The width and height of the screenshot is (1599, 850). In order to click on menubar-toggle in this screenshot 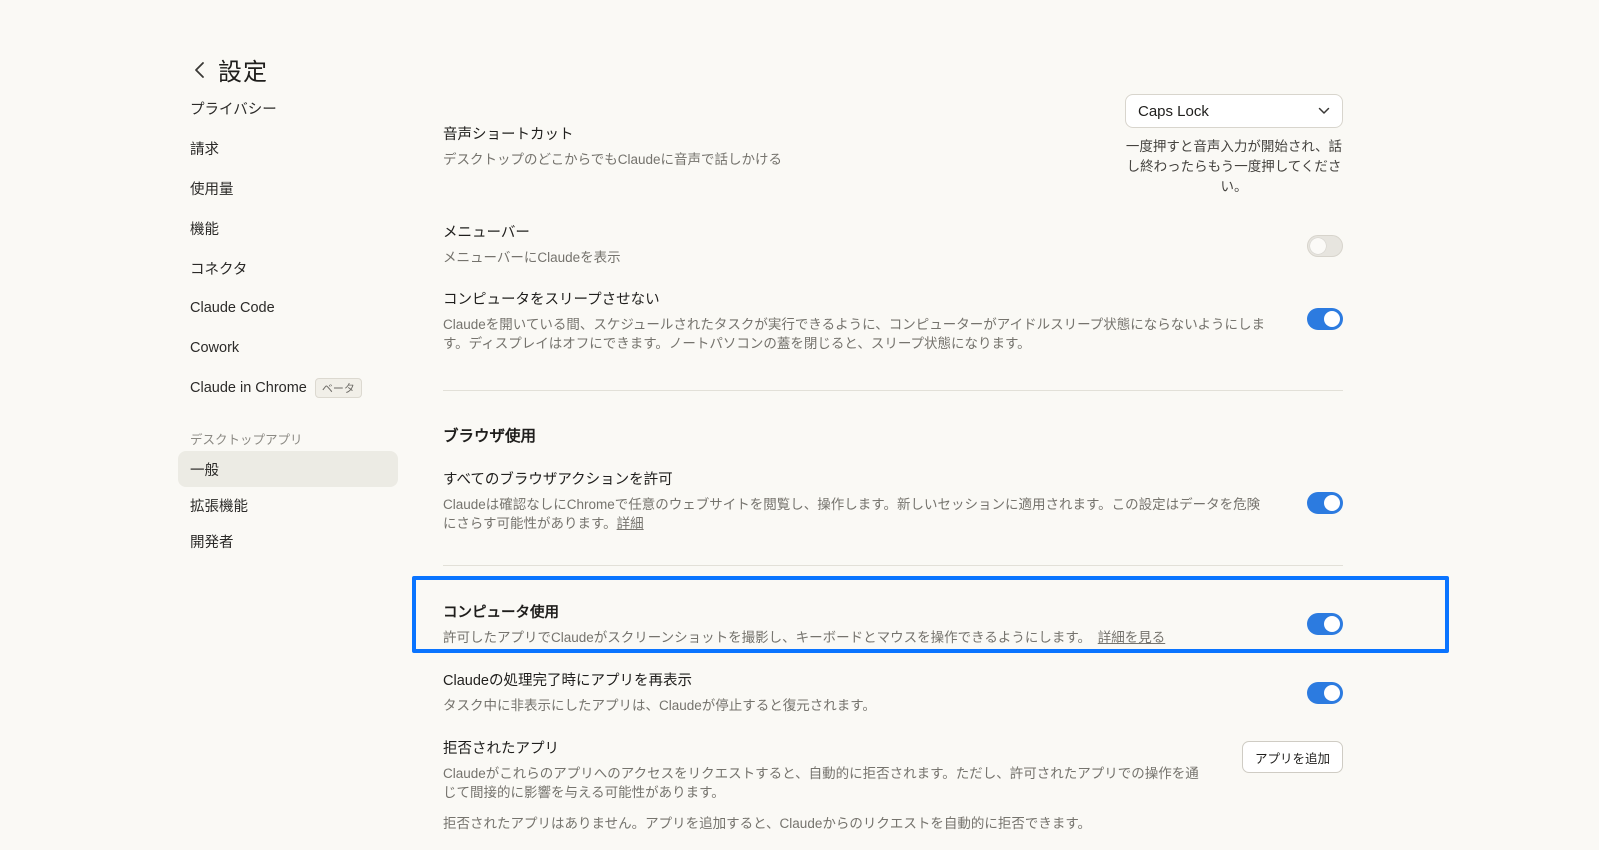, I will do `click(1325, 246)`.